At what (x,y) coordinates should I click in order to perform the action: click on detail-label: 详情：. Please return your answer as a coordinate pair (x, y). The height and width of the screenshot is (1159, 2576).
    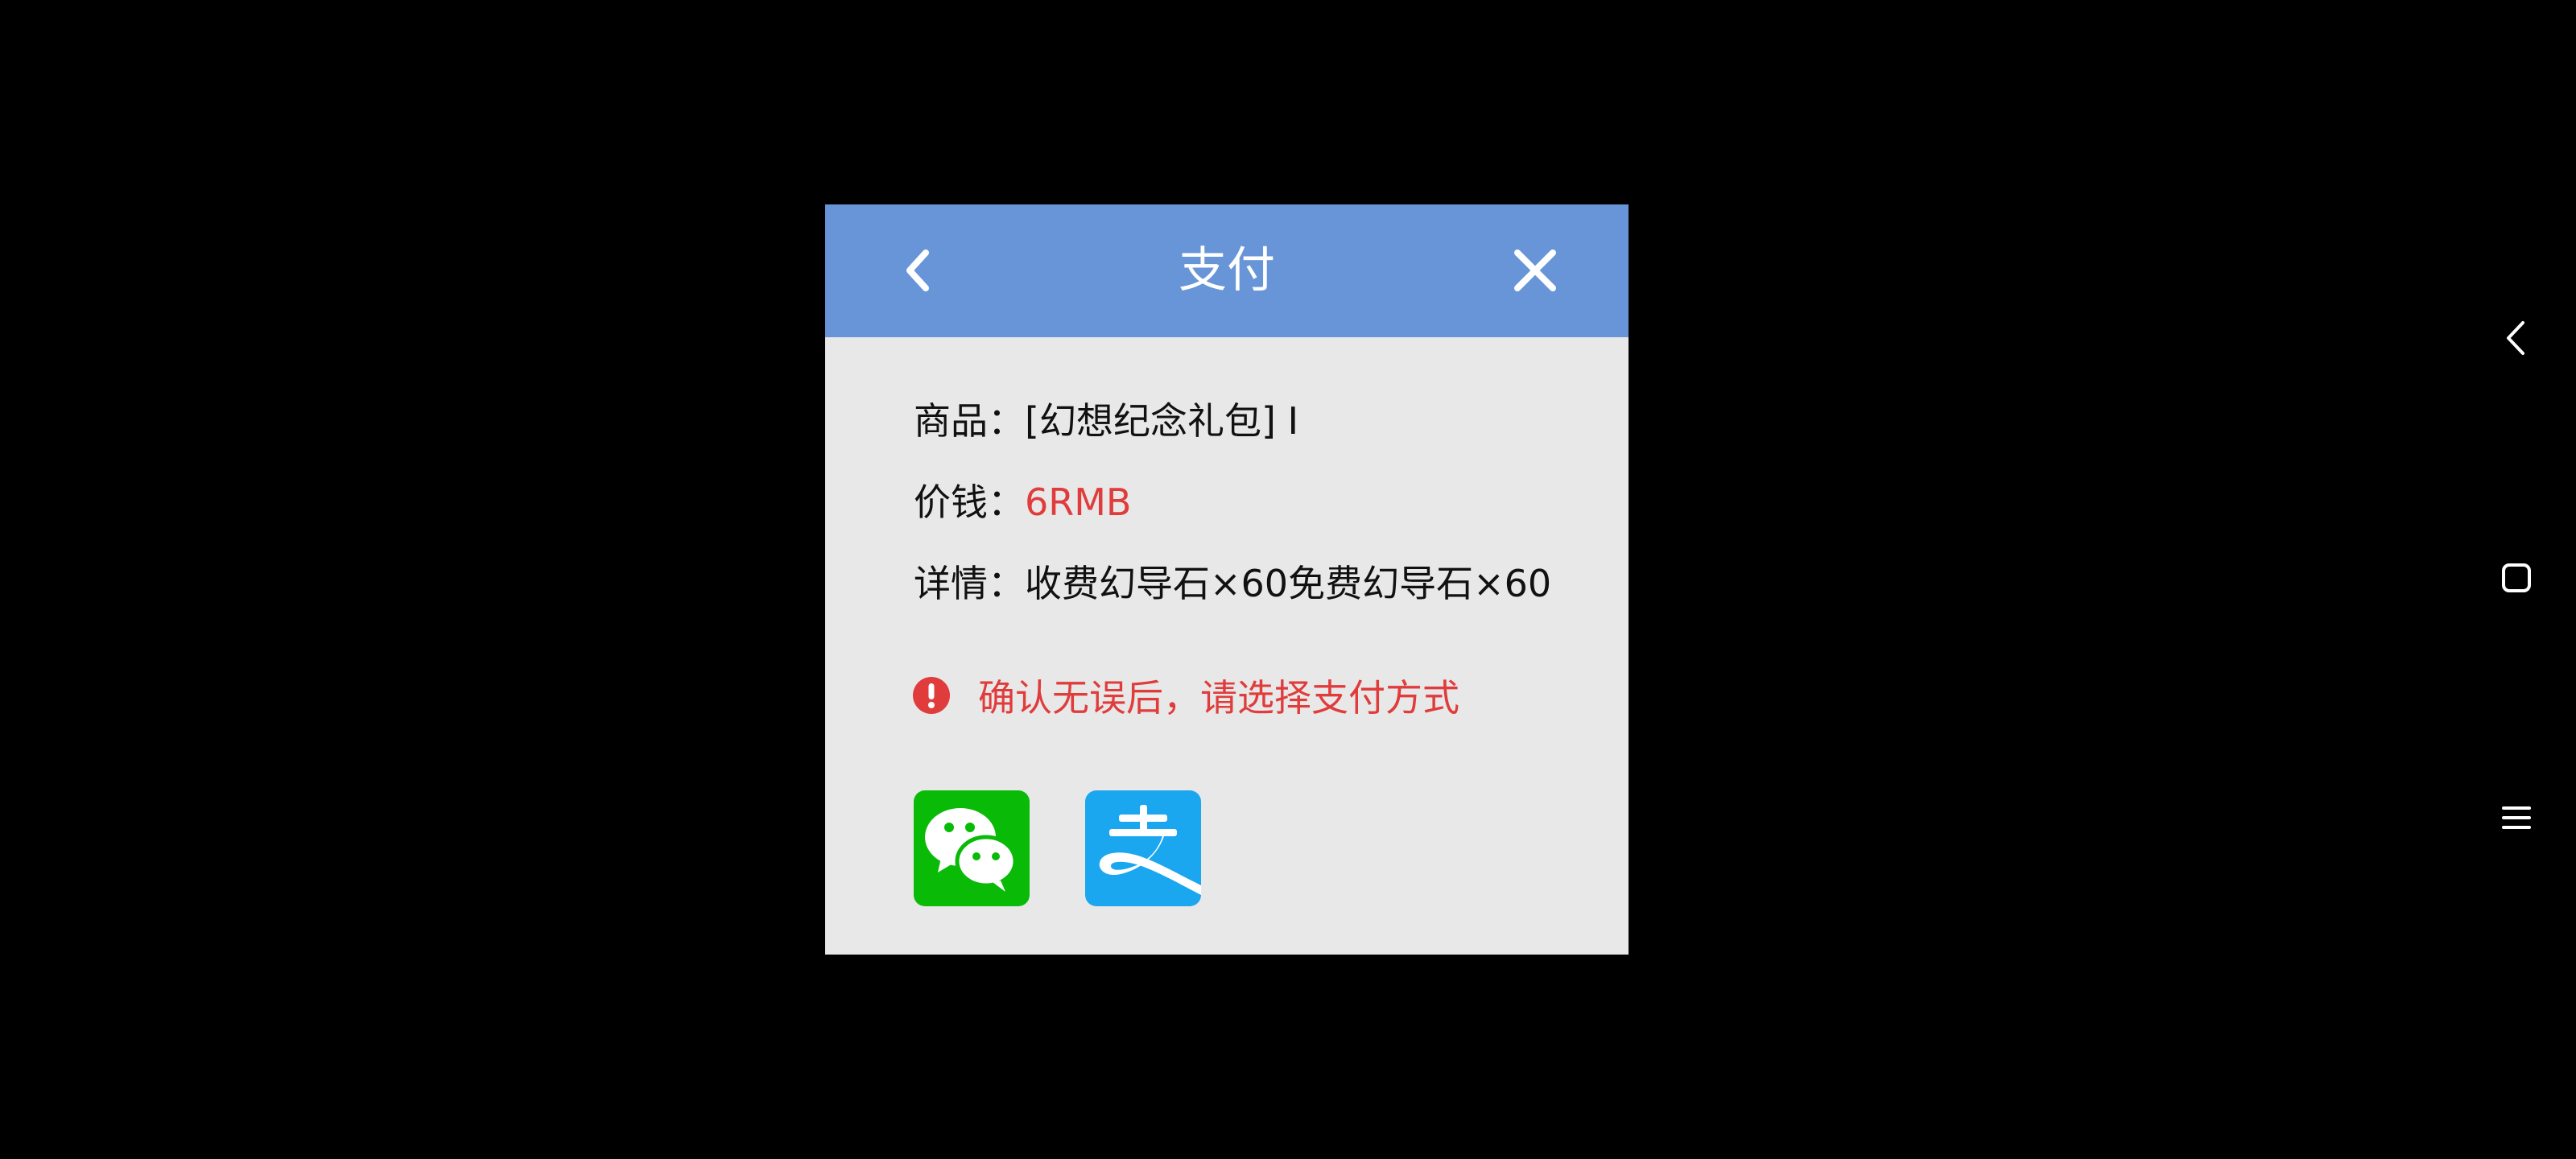
    Looking at the image, I should click on (969, 583).